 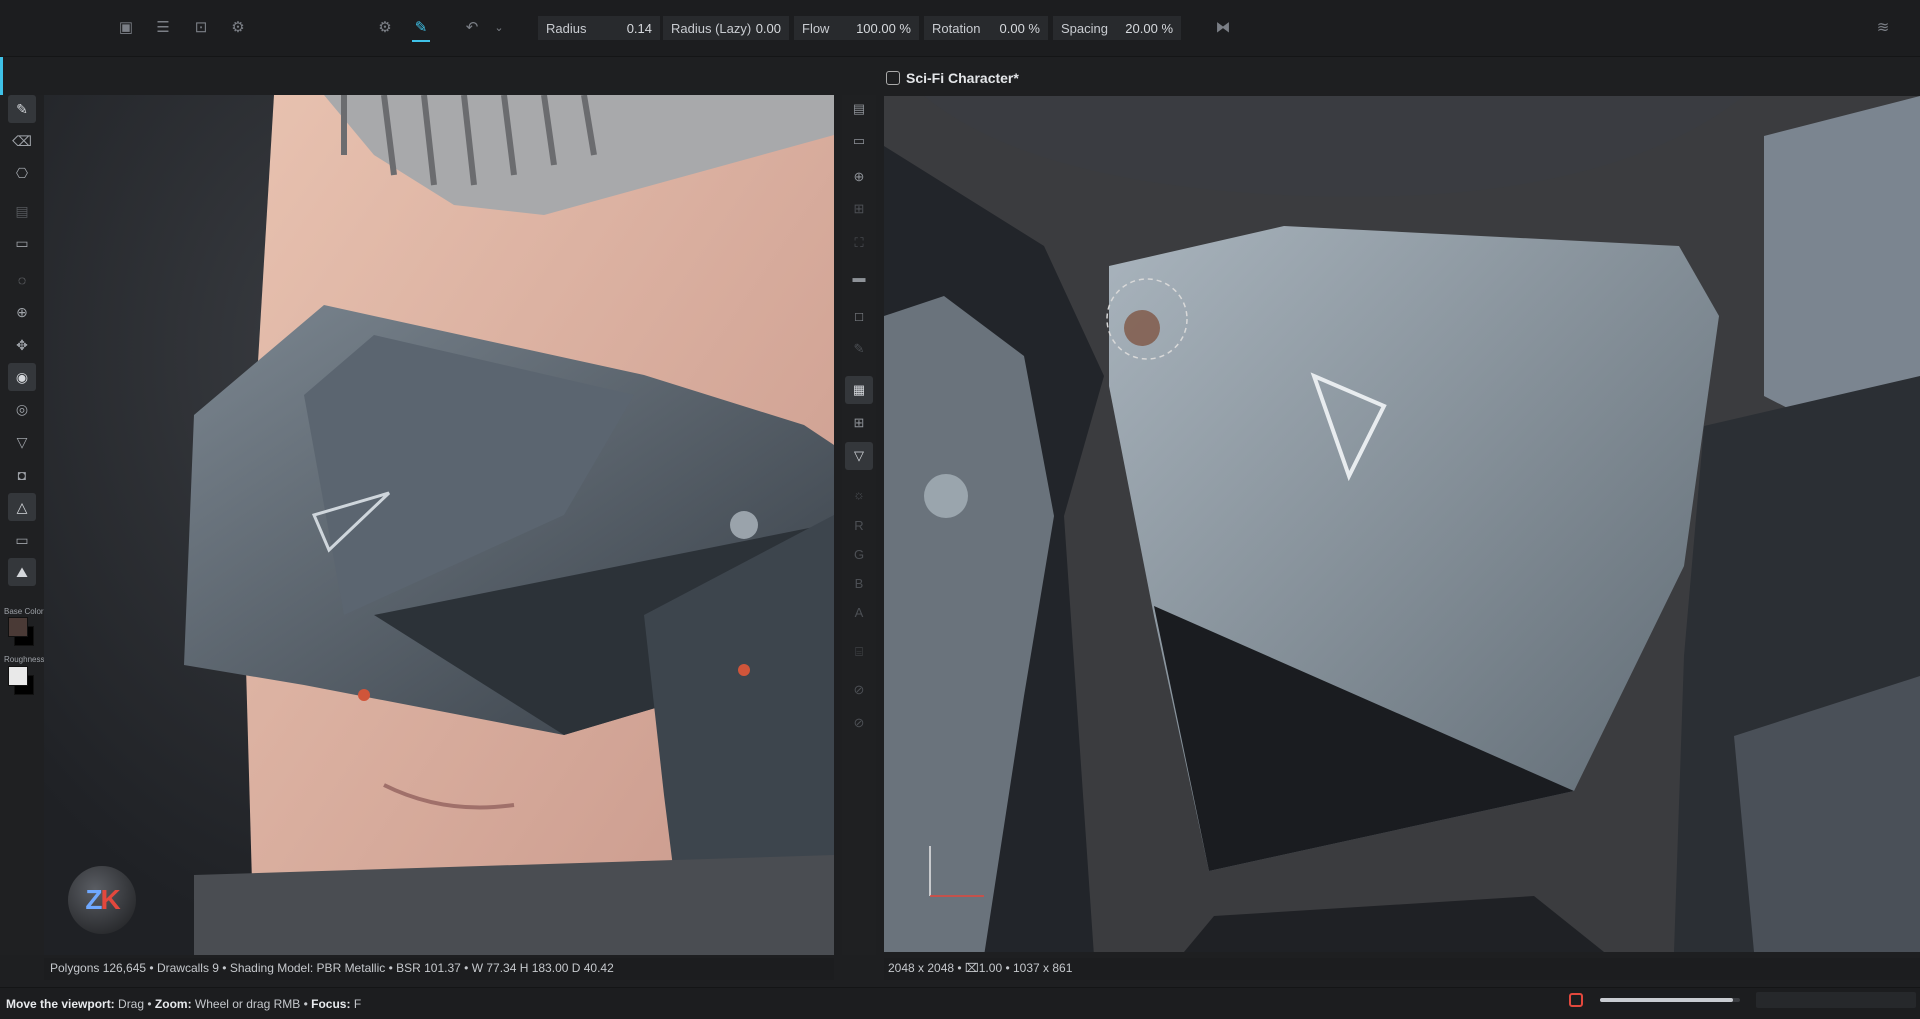 What do you see at coordinates (816, 28) in the screenshot?
I see `flow-label: Flow` at bounding box center [816, 28].